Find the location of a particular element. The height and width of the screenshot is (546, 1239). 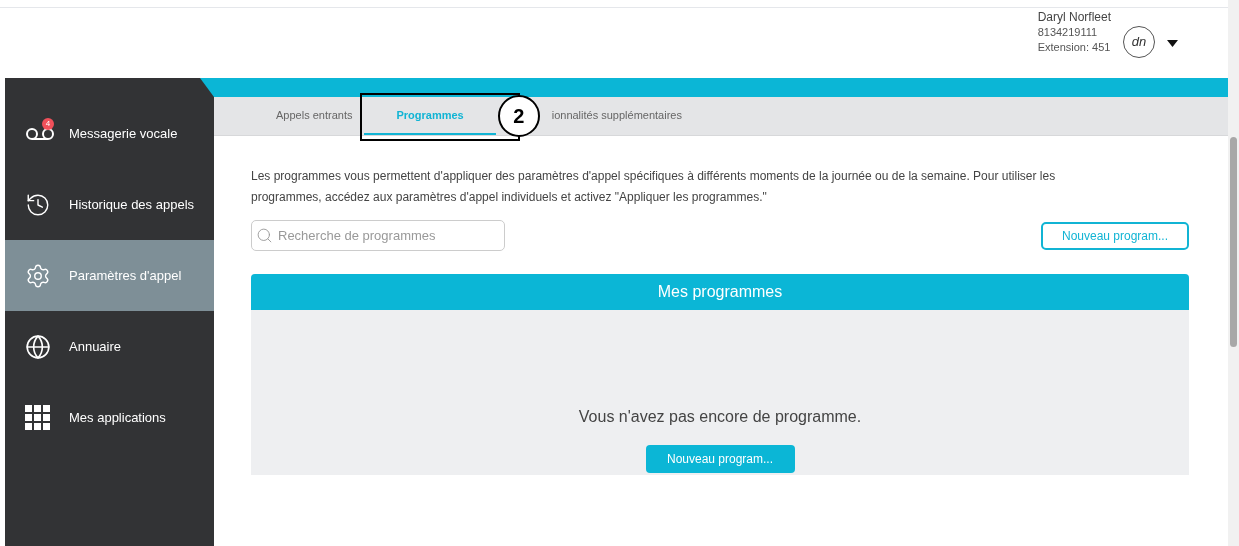

scrollbar is located at coordinates (1233, 273).